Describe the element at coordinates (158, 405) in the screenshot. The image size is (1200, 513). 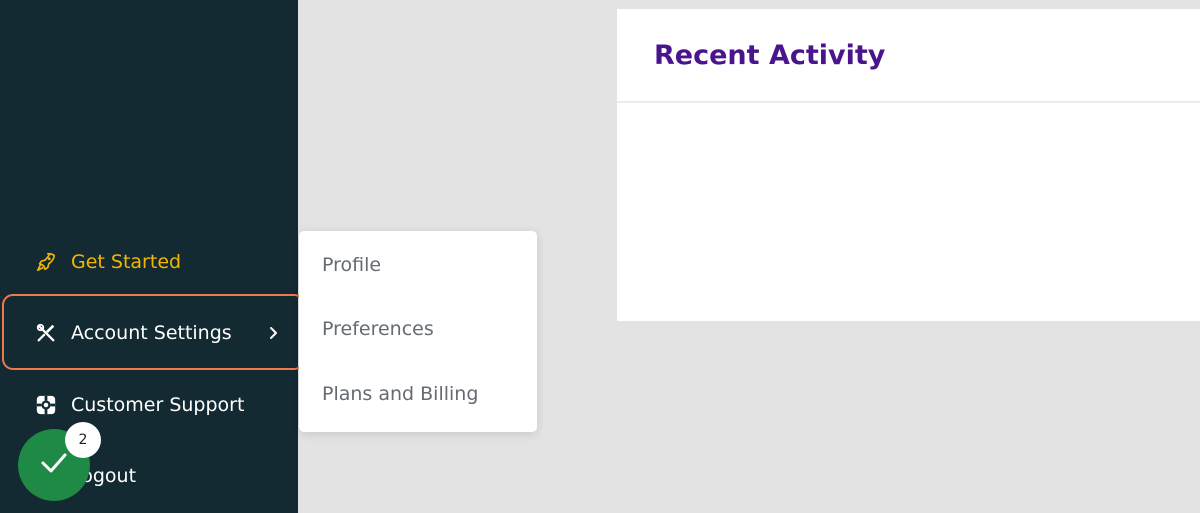
I see `sidebar-item-label: Customer Support` at that location.